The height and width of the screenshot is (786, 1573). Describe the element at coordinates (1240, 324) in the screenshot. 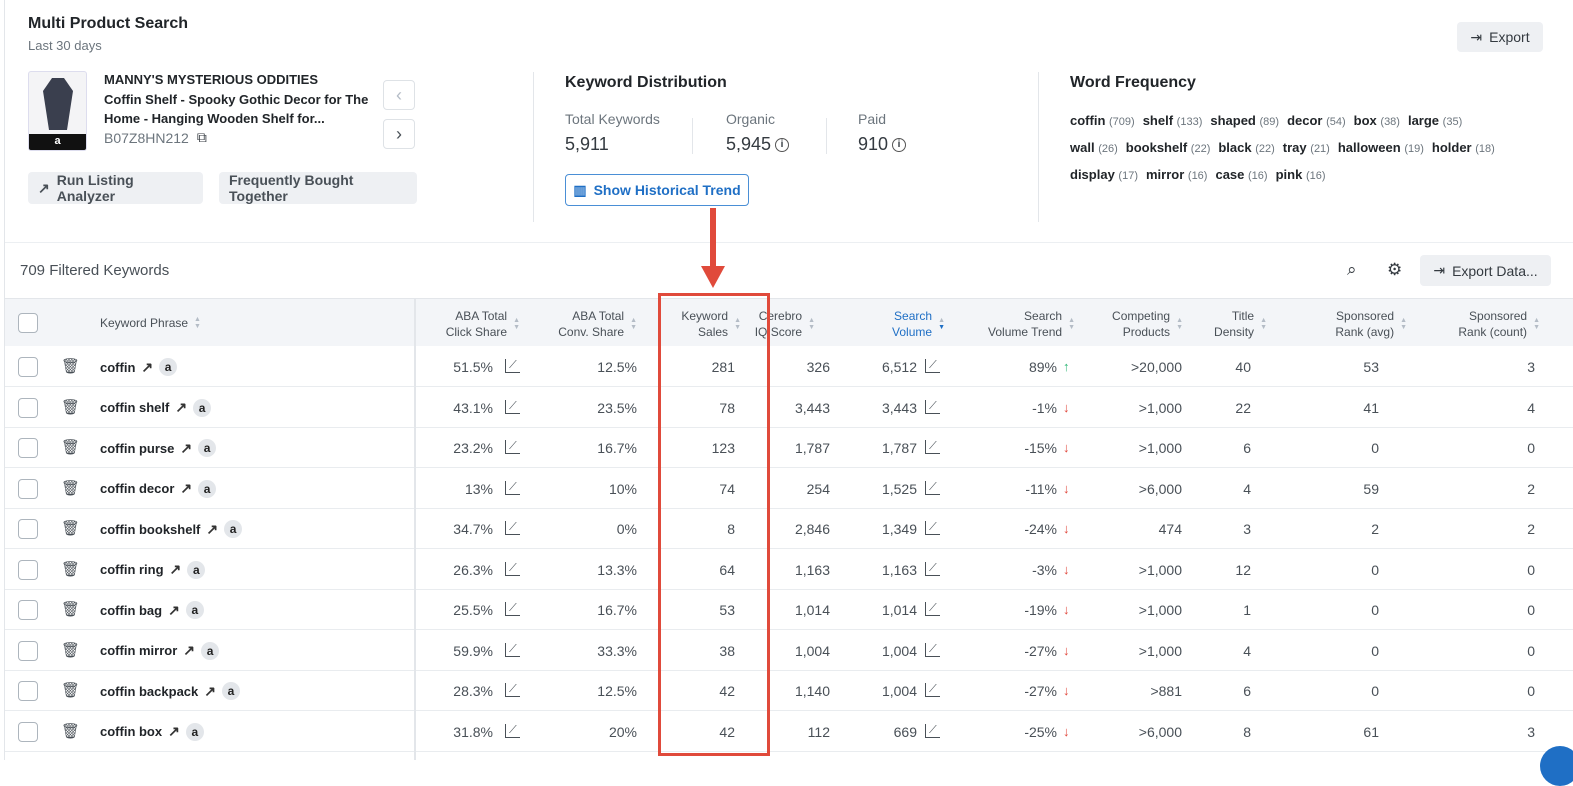

I see `column-header-density: Title Density ▲ ▼` at that location.